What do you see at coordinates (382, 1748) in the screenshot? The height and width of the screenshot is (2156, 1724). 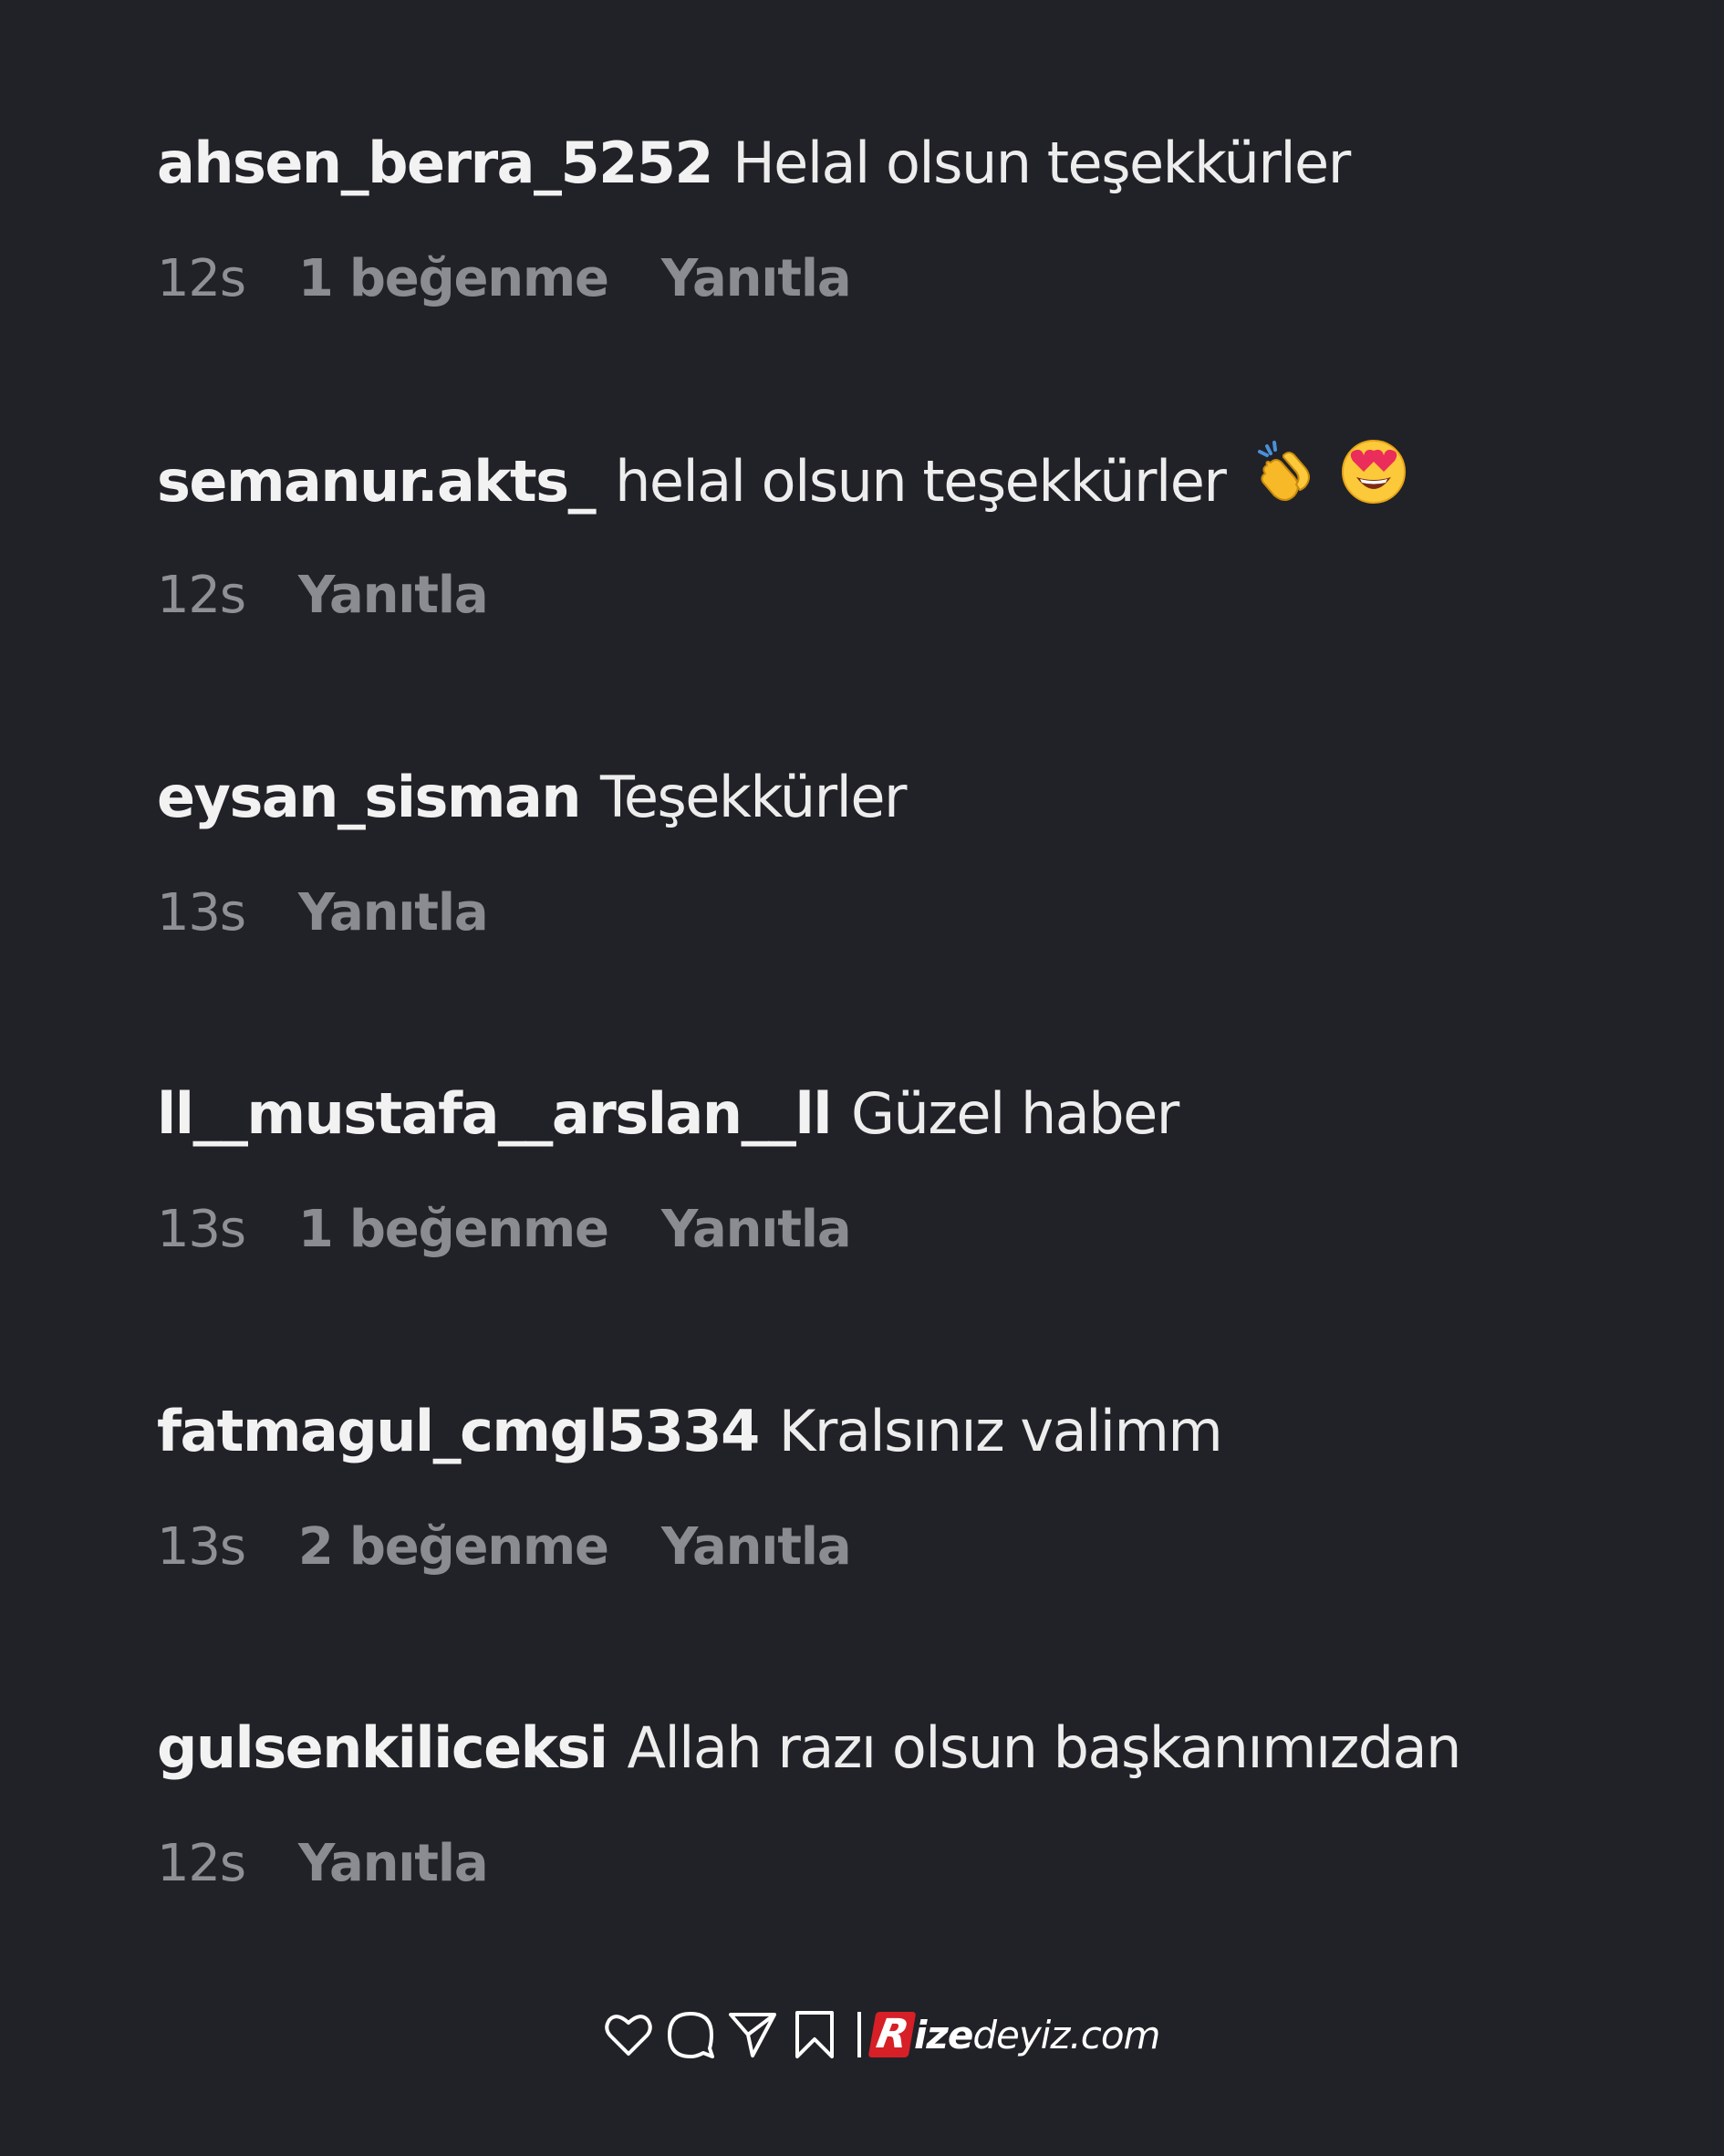 I see `comment-username: gulsenkiliceksi` at bounding box center [382, 1748].